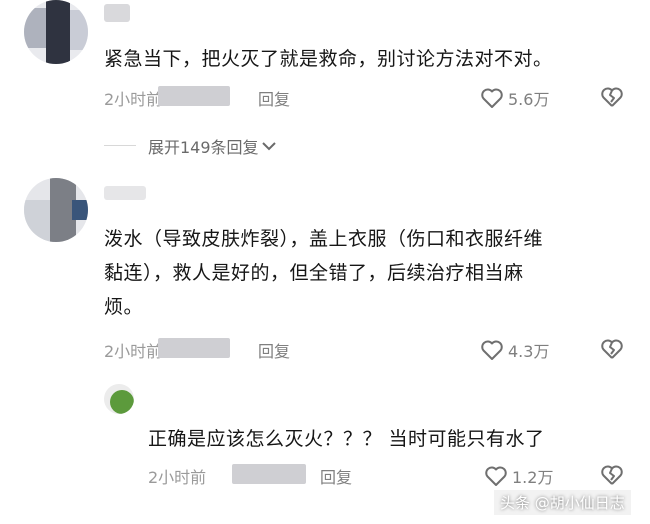 This screenshot has width=650, height=524. I want to click on like-button: 1.2万, so click(518, 476).